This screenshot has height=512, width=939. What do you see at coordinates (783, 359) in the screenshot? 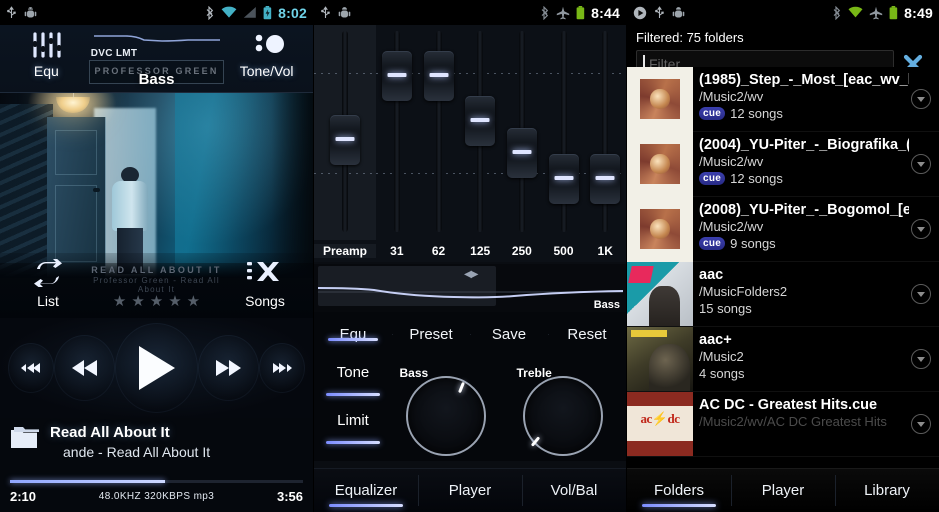
I see `list-item: aac+ /Music2 4 songs` at bounding box center [783, 359].